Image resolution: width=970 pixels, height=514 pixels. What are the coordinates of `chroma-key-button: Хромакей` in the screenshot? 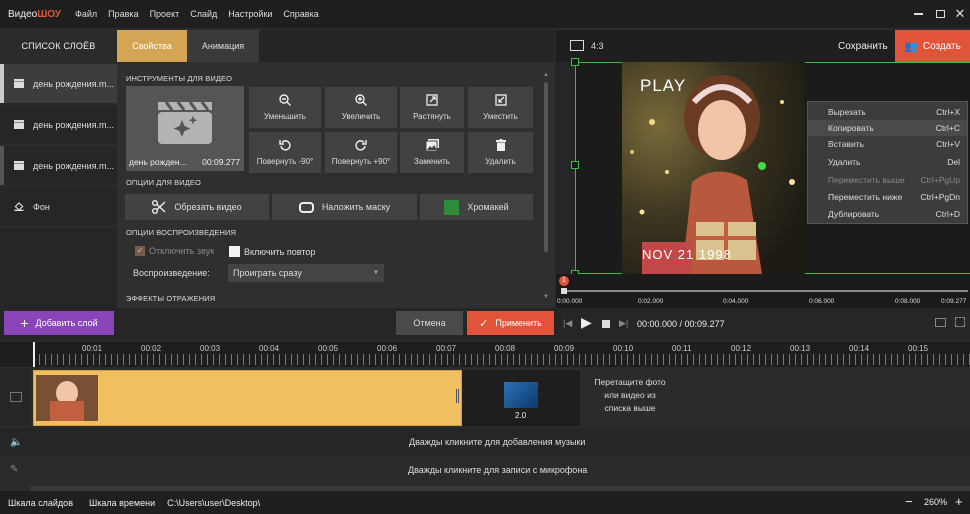 It's located at (476, 207).